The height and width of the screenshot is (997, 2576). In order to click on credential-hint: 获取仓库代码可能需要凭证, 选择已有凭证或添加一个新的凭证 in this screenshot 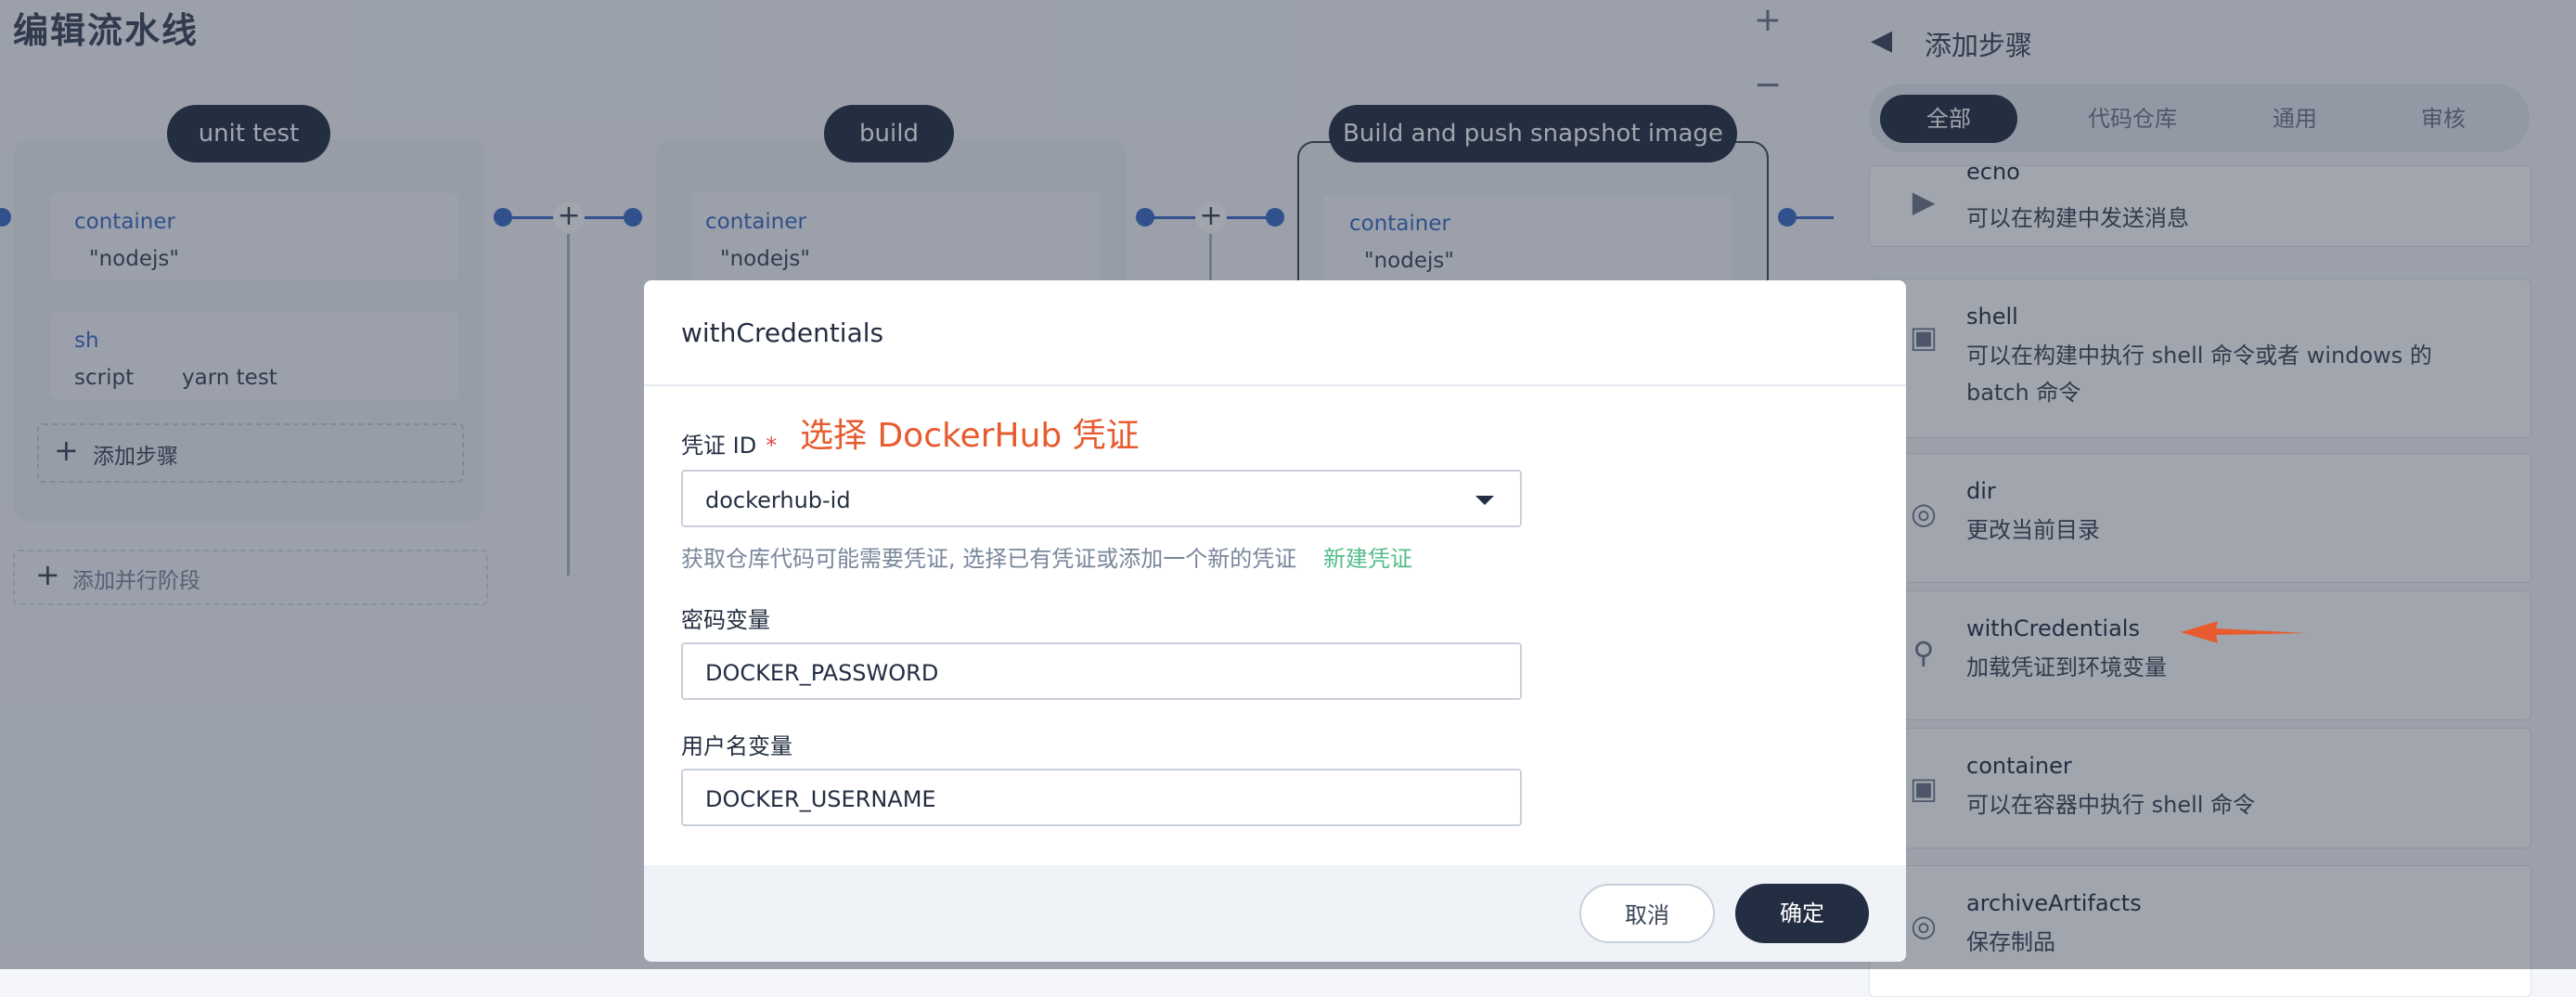, I will do `click(989, 559)`.